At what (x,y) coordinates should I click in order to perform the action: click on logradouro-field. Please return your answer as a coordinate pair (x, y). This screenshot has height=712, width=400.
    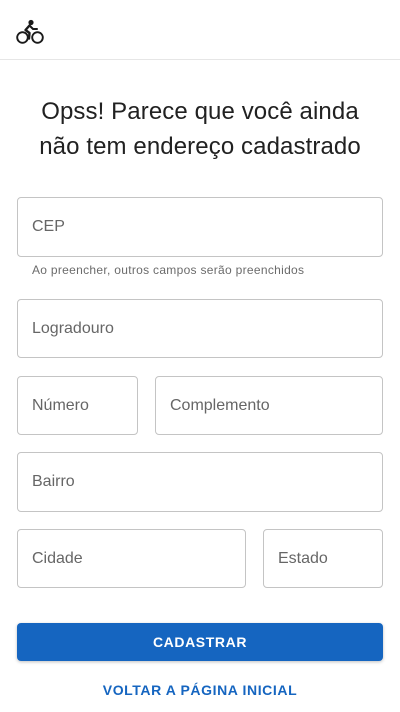
    Looking at the image, I should click on (200, 328).